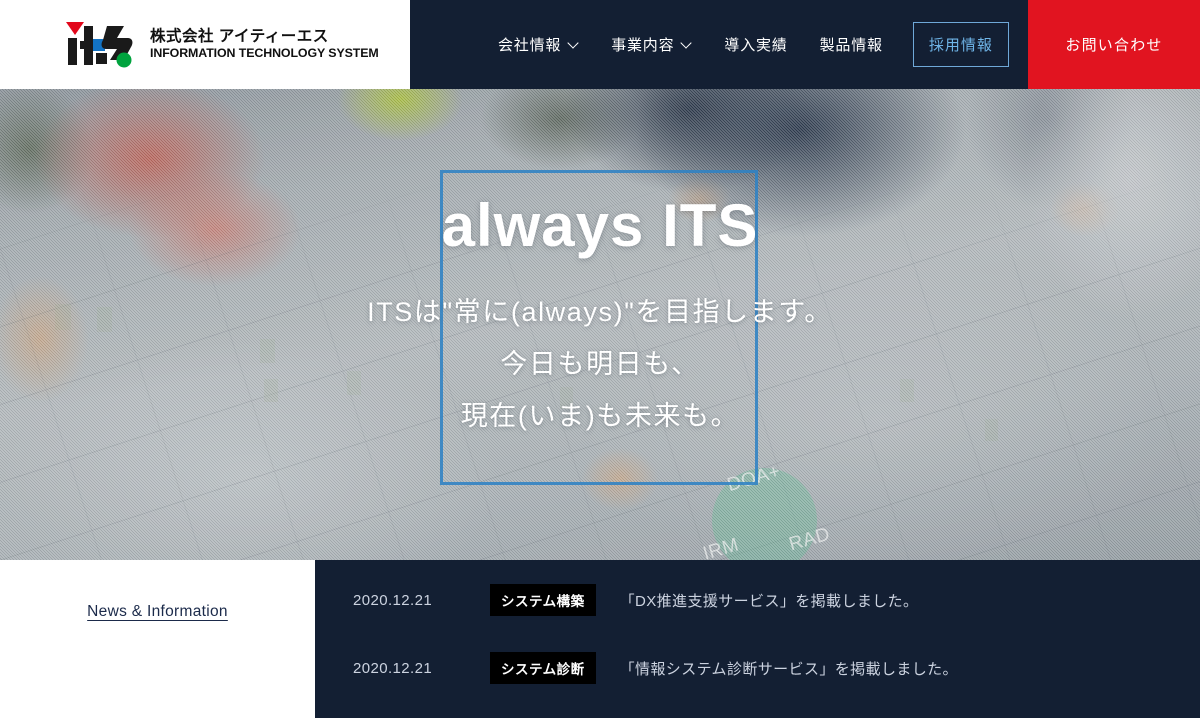 The height and width of the screenshot is (718, 1200). I want to click on news-label-column: News & Information, so click(157, 639).